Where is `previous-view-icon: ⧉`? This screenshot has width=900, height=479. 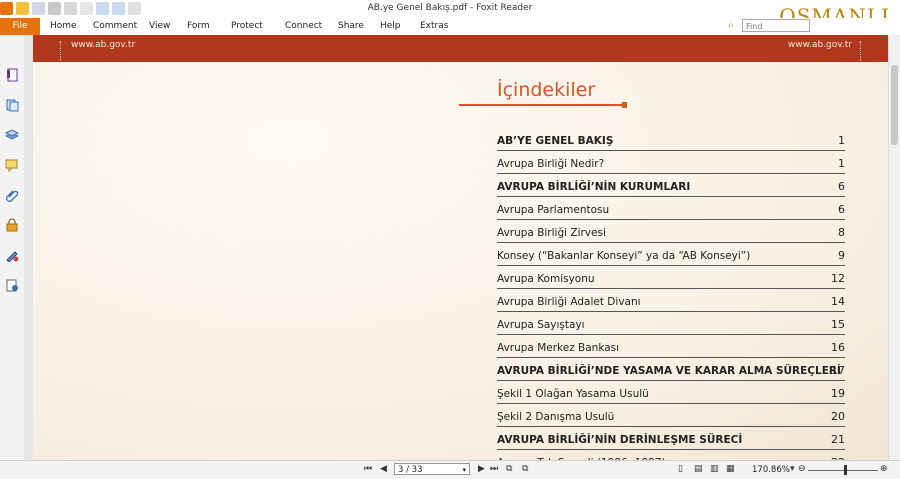
previous-view-icon: ⧉ is located at coordinates (509, 469).